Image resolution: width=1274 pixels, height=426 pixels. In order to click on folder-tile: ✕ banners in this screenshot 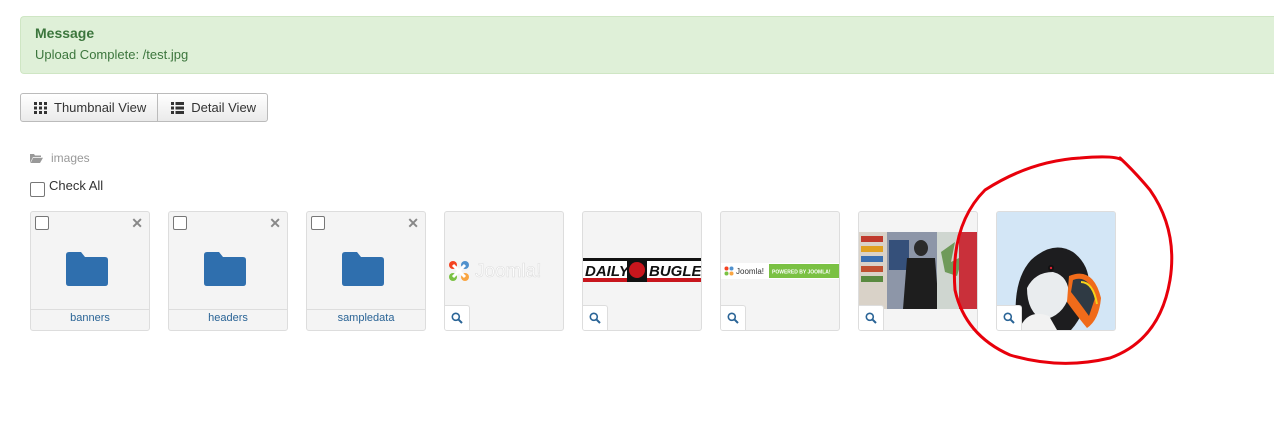, I will do `click(90, 271)`.